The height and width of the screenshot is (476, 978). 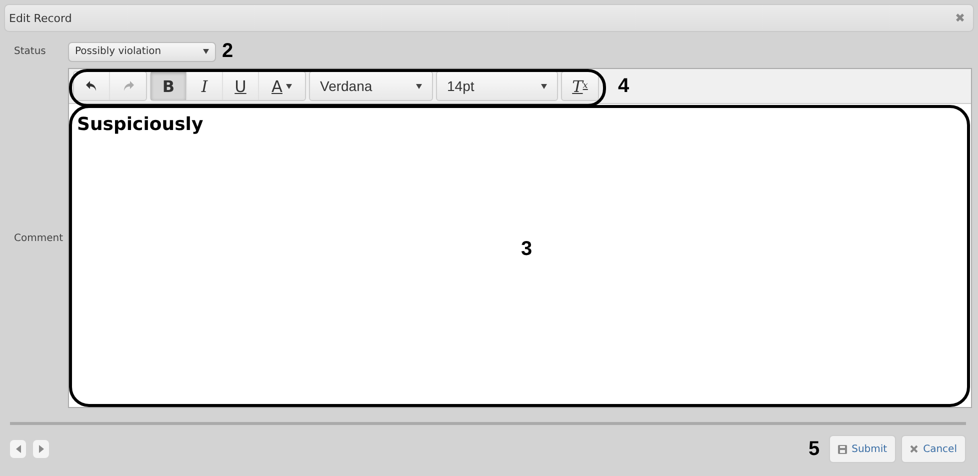 What do you see at coordinates (140, 124) in the screenshot?
I see `comment-text: Suspiciously` at bounding box center [140, 124].